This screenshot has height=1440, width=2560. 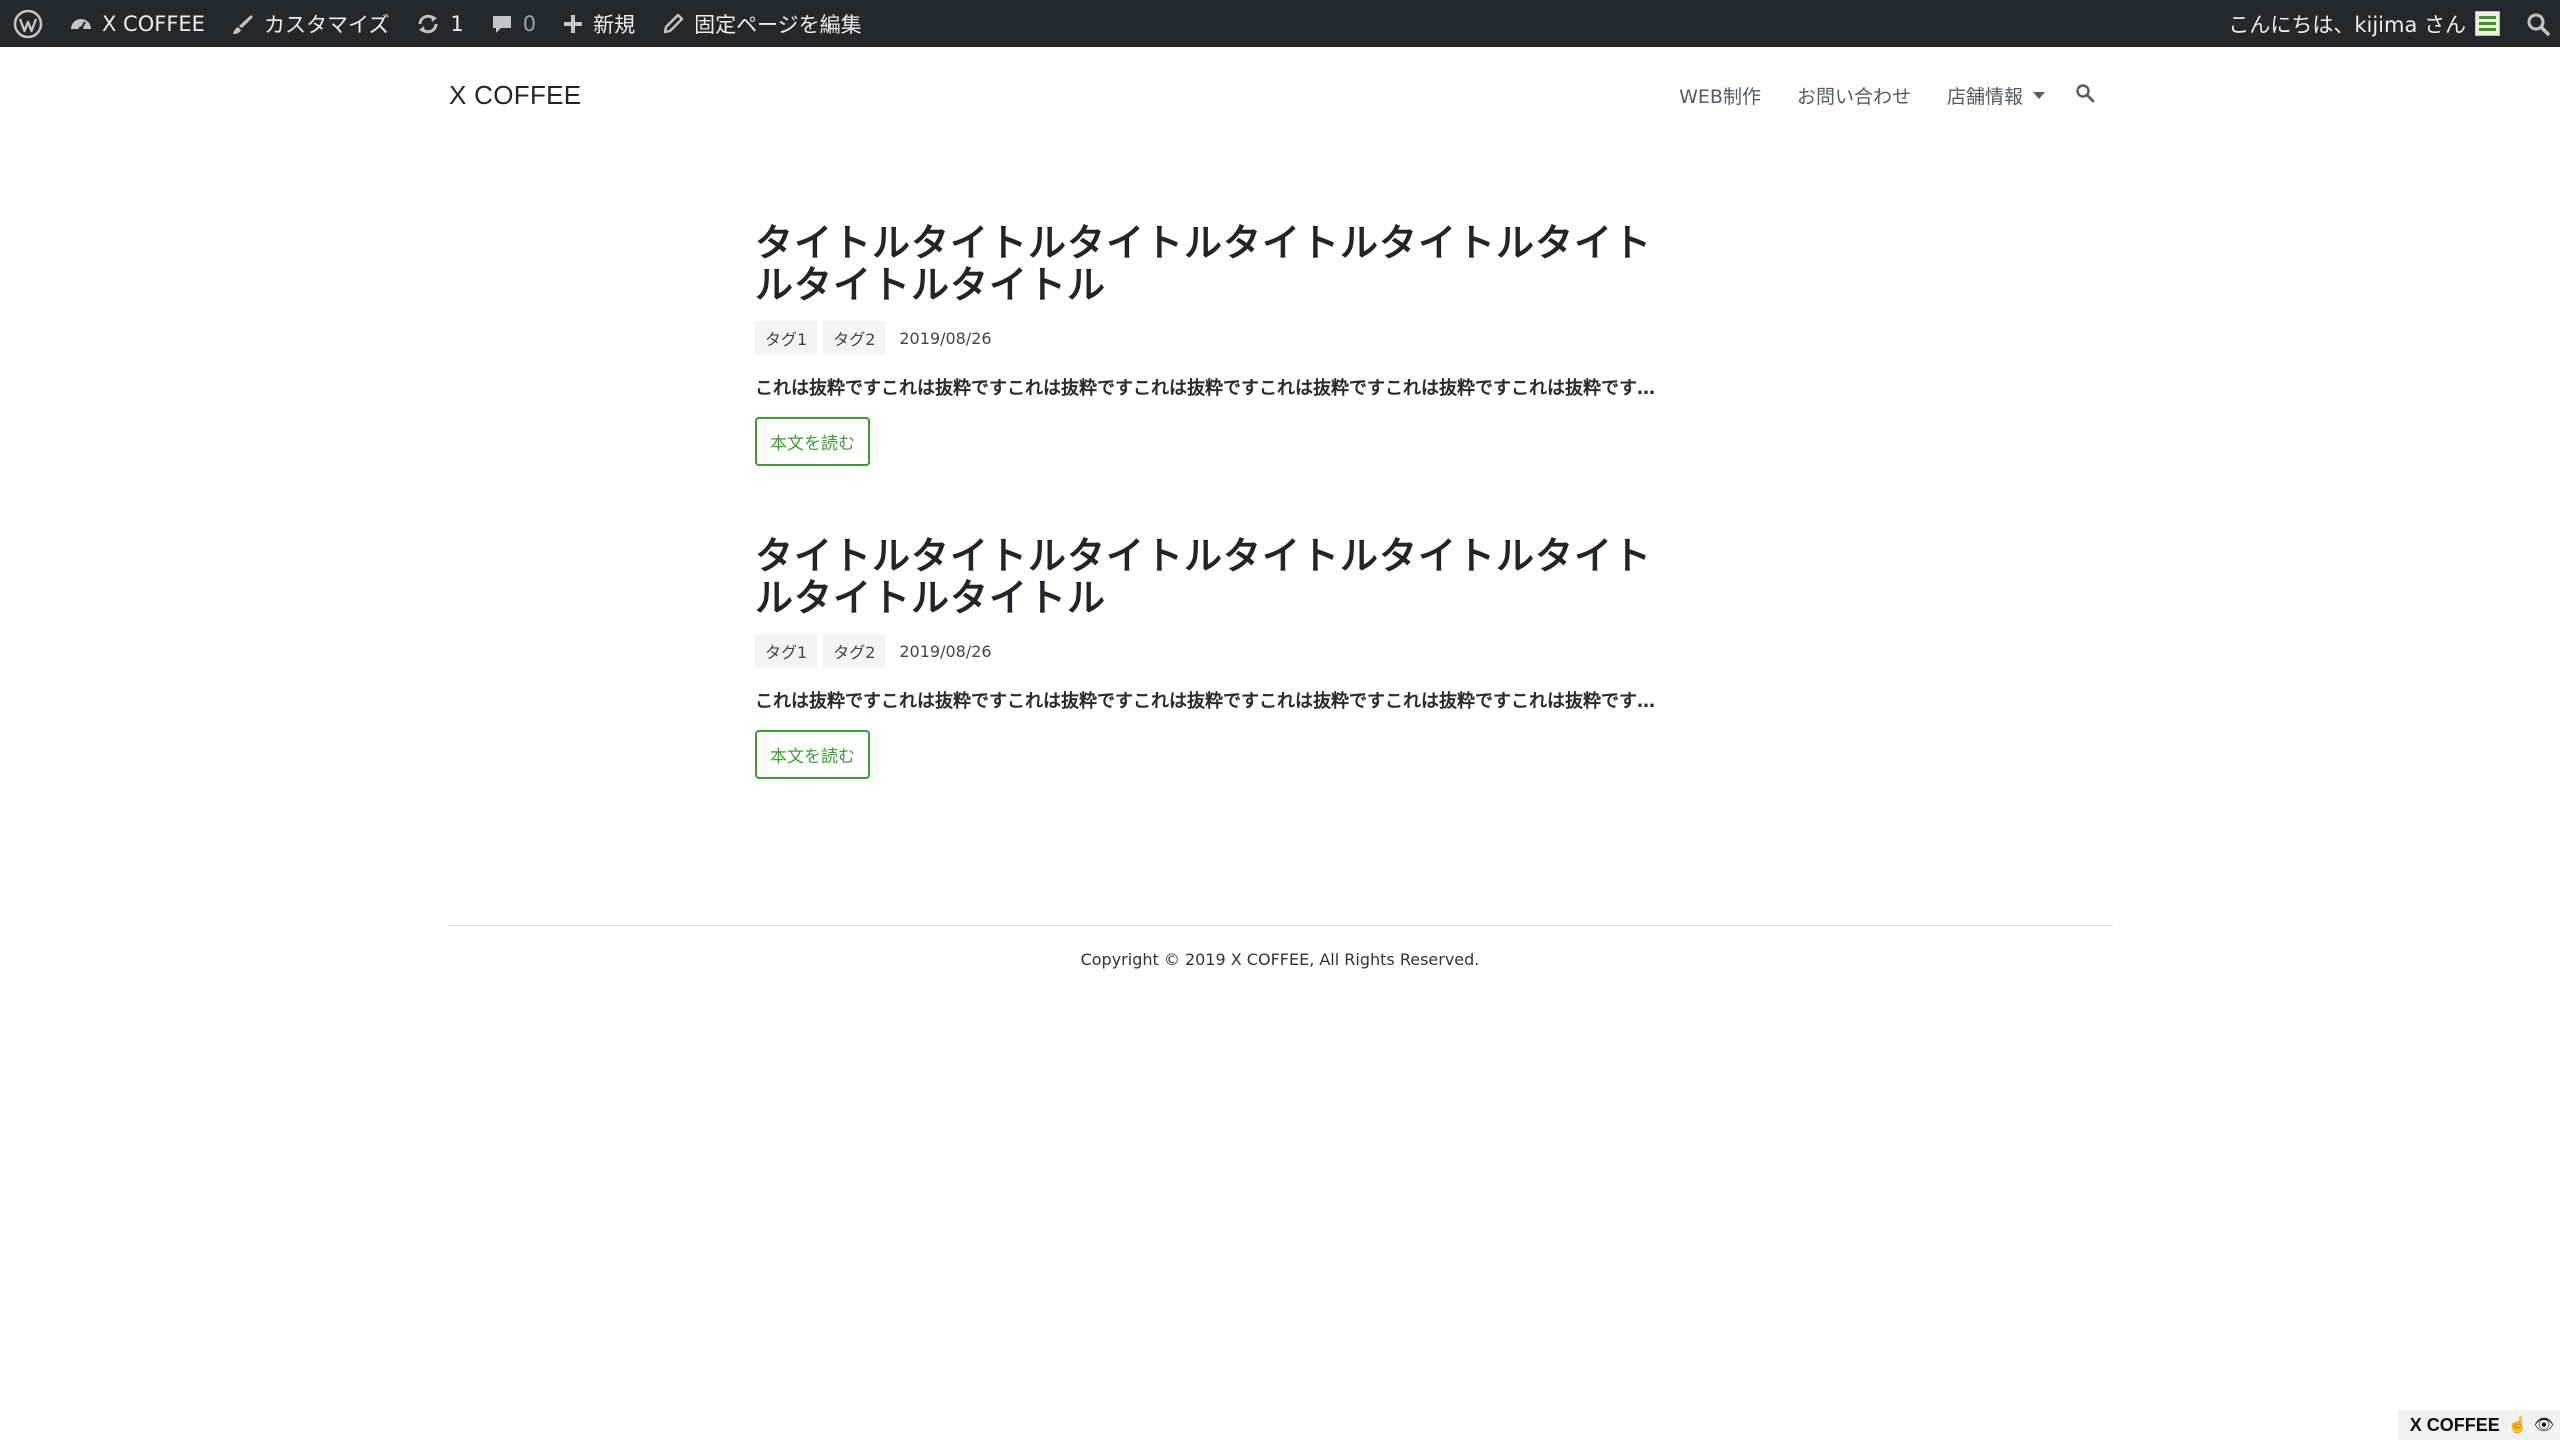 I want to click on nav-item-store-info: 店舗情報, so click(x=1996, y=95).